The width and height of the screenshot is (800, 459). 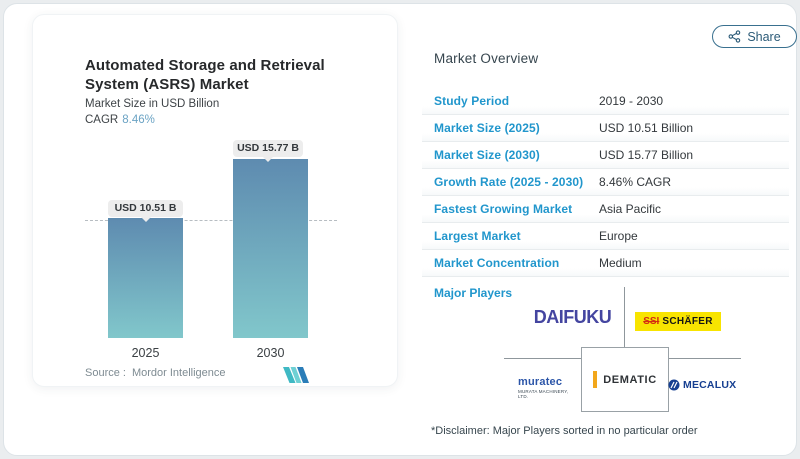 What do you see at coordinates (620, 263) in the screenshot?
I see `row-value: Medium` at bounding box center [620, 263].